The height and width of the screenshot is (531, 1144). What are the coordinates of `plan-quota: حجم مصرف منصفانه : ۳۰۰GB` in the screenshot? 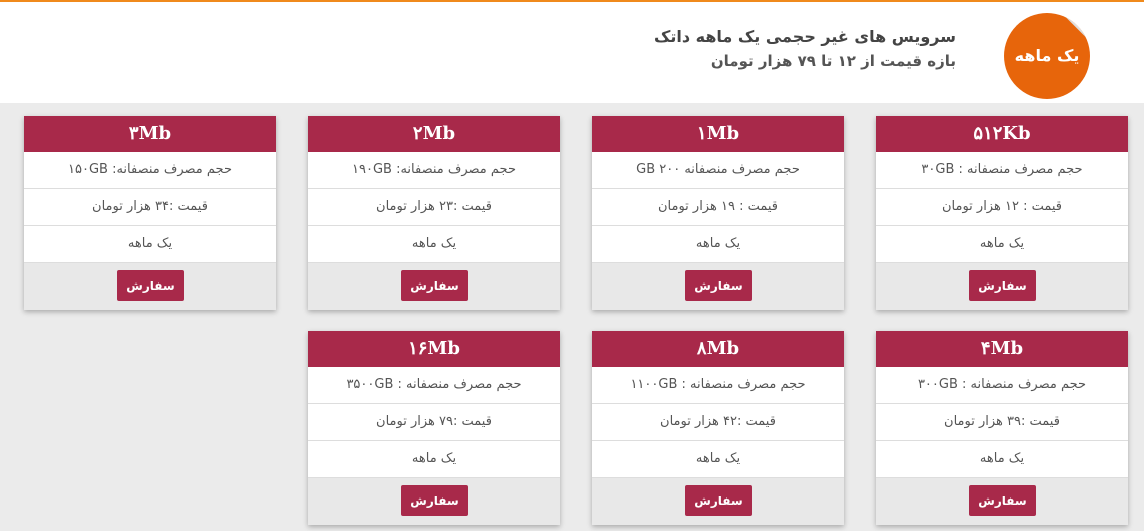 It's located at (1002, 385).